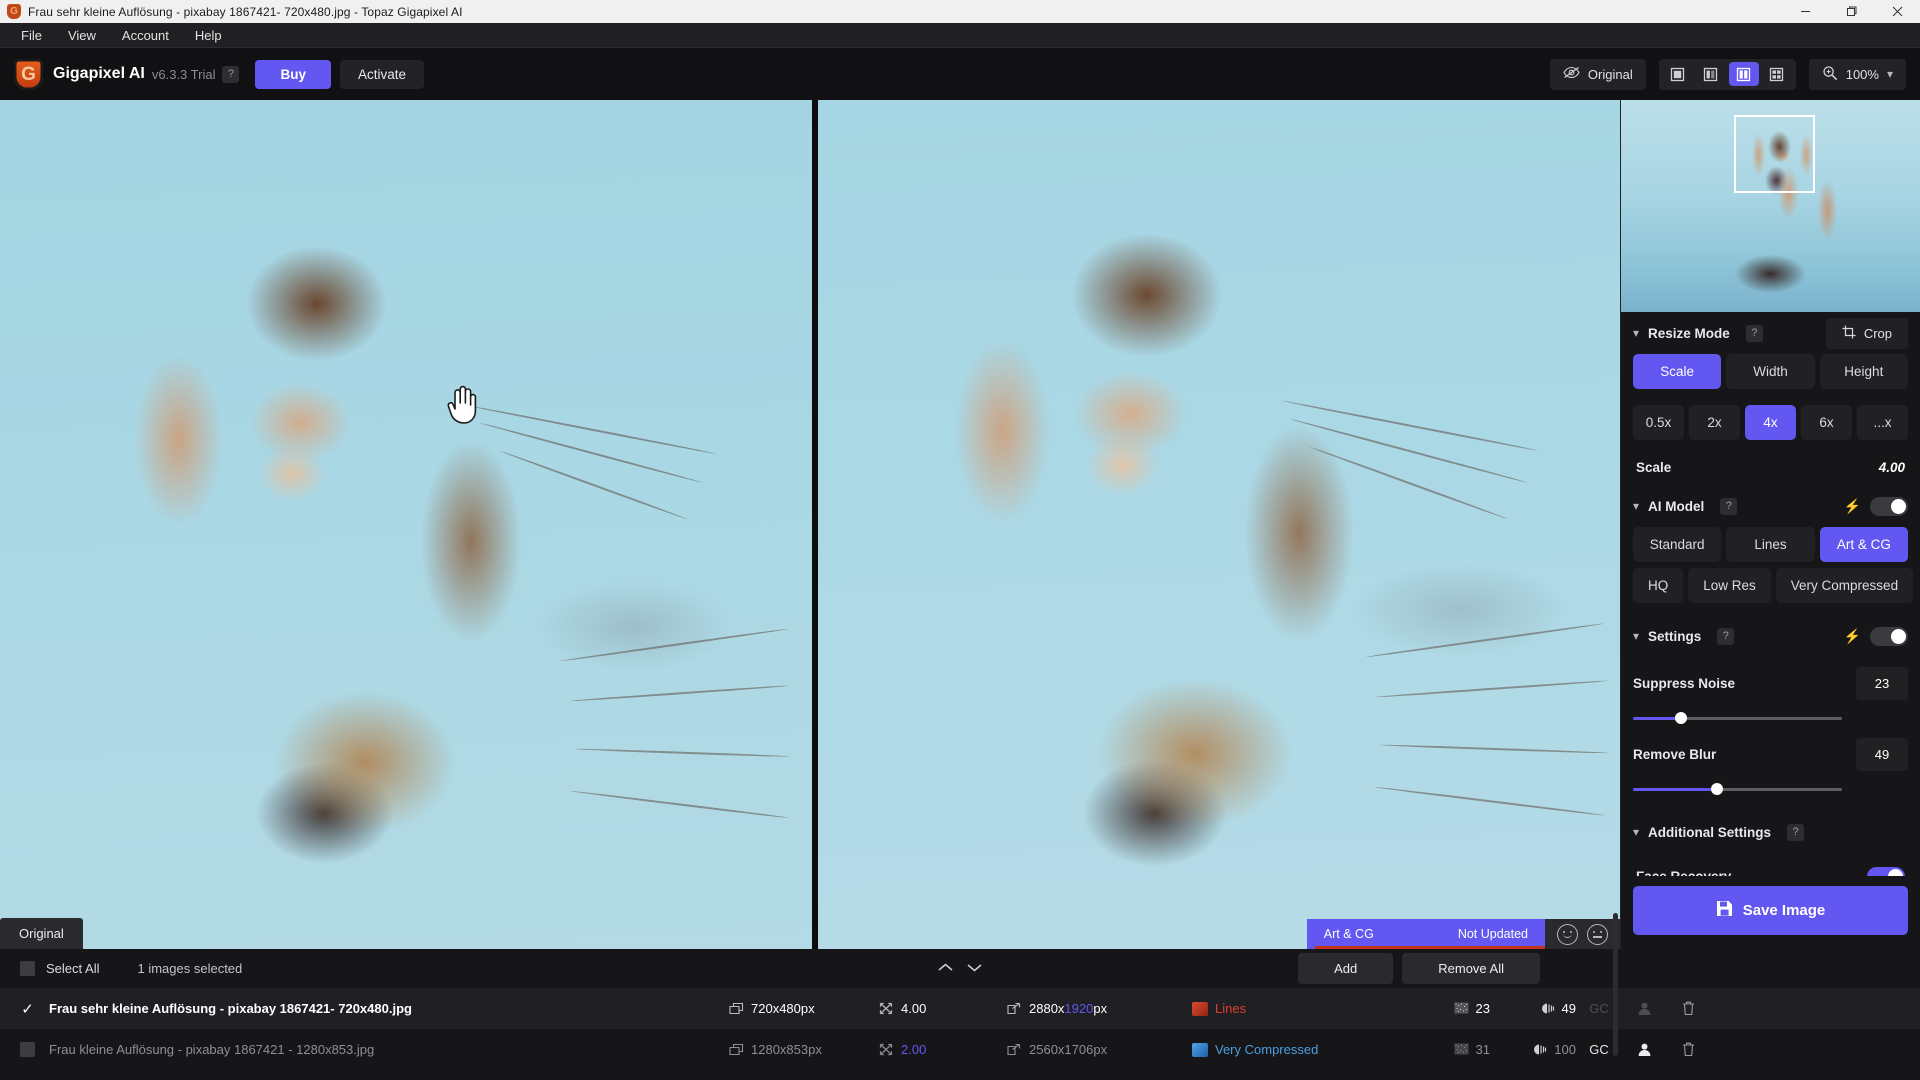 The width and height of the screenshot is (1920, 1080). Describe the element at coordinates (1014, 1008) in the screenshot. I see `export-icon` at that location.